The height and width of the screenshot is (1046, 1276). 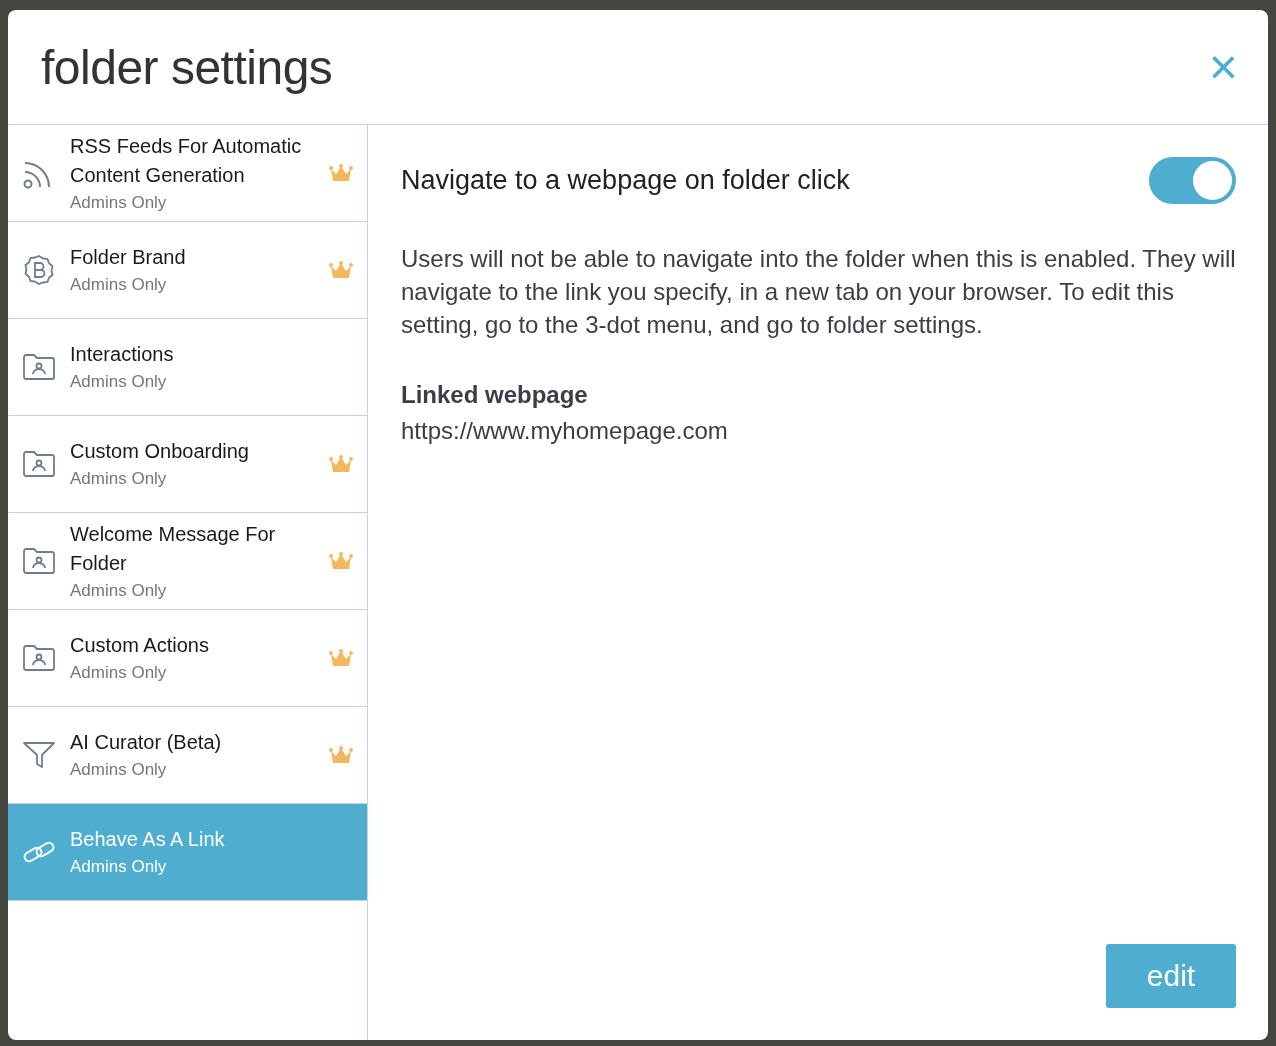 What do you see at coordinates (565, 431) in the screenshot?
I see `field-value: https://www.myhomepage.com` at bounding box center [565, 431].